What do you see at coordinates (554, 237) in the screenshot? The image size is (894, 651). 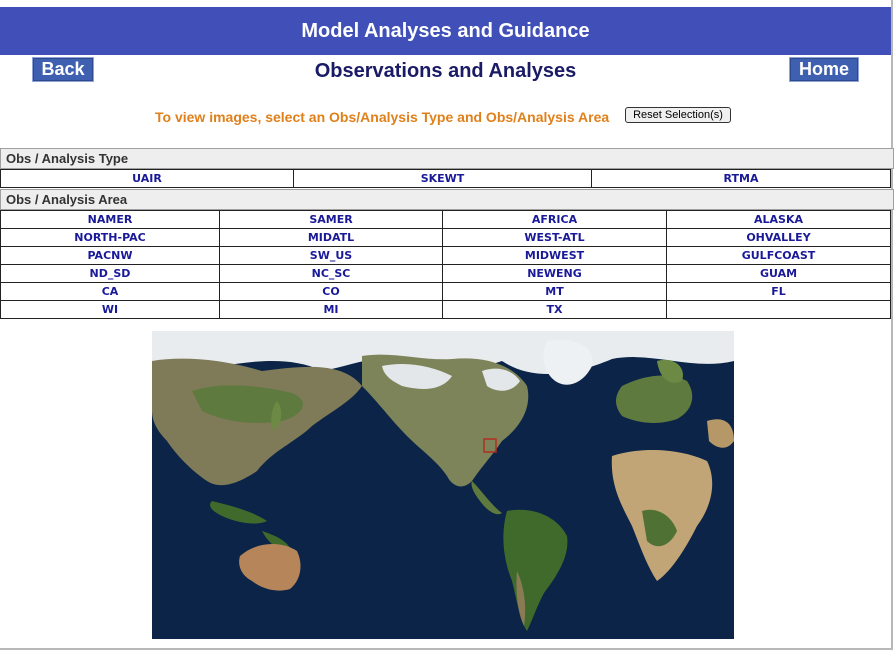 I see `area-option-west-atl: WEST-ATL` at bounding box center [554, 237].